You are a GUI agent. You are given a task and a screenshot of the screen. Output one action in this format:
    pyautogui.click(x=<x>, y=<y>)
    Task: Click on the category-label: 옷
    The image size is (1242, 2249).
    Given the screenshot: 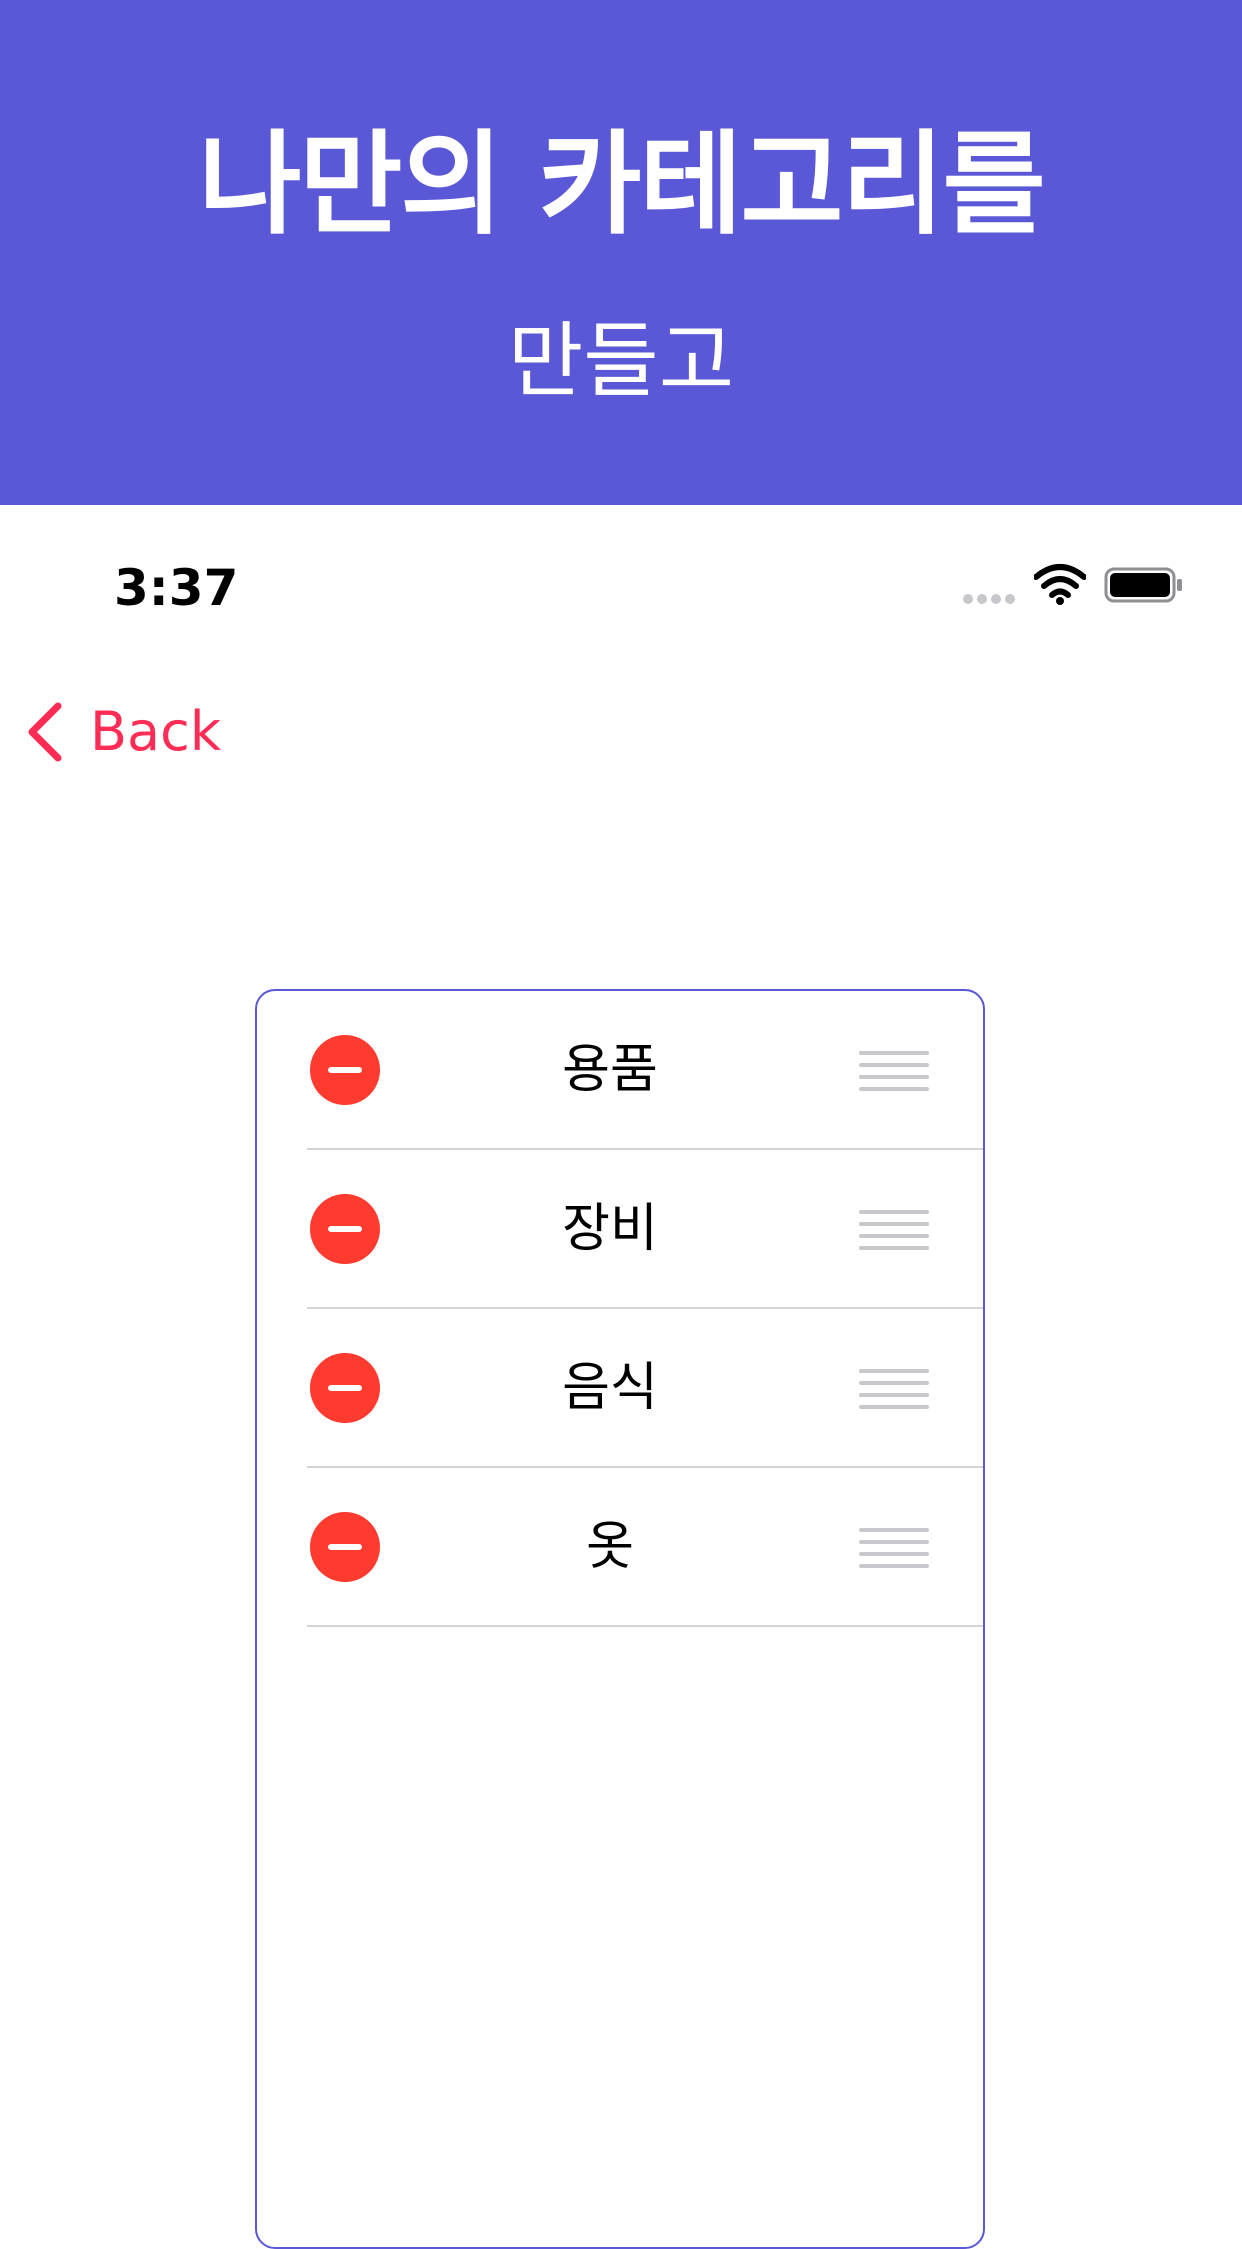 What is the action you would take?
    pyautogui.click(x=610, y=1547)
    